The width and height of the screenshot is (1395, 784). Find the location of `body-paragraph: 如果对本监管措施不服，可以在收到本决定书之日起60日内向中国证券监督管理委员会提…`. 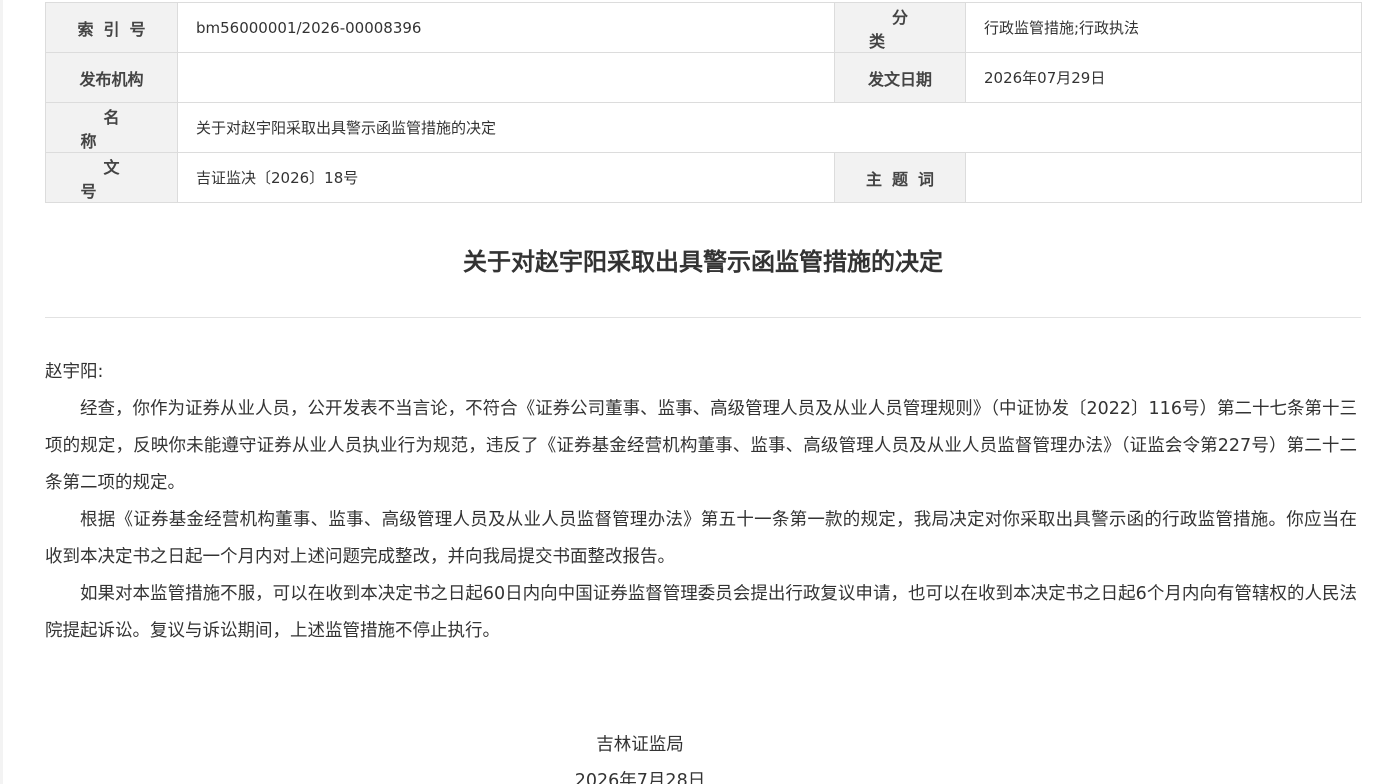

body-paragraph: 如果对本监管措施不服，可以在收到本决定书之日起60日内向中国证券监督管理委员会提… is located at coordinates (701, 612).